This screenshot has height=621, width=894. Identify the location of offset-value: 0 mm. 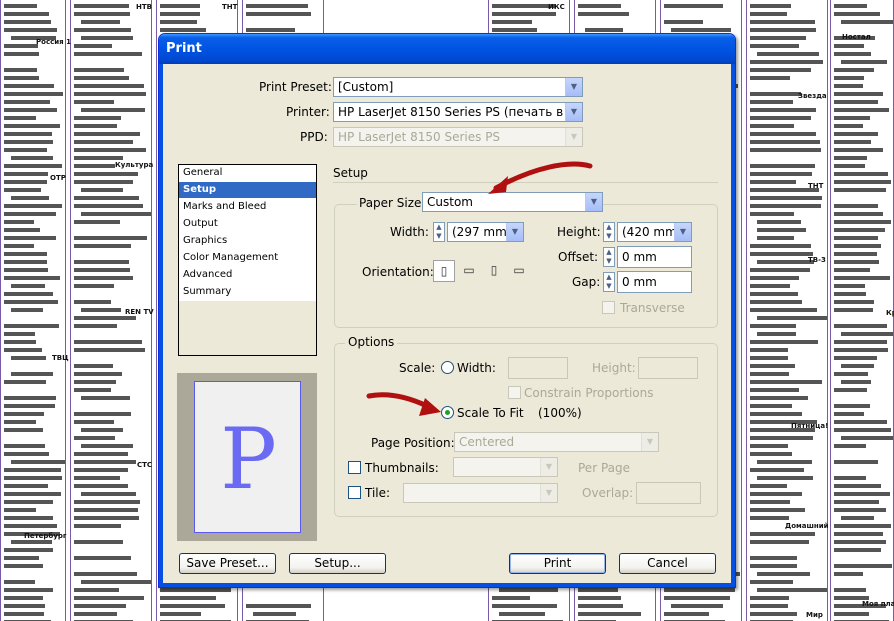
(639, 257).